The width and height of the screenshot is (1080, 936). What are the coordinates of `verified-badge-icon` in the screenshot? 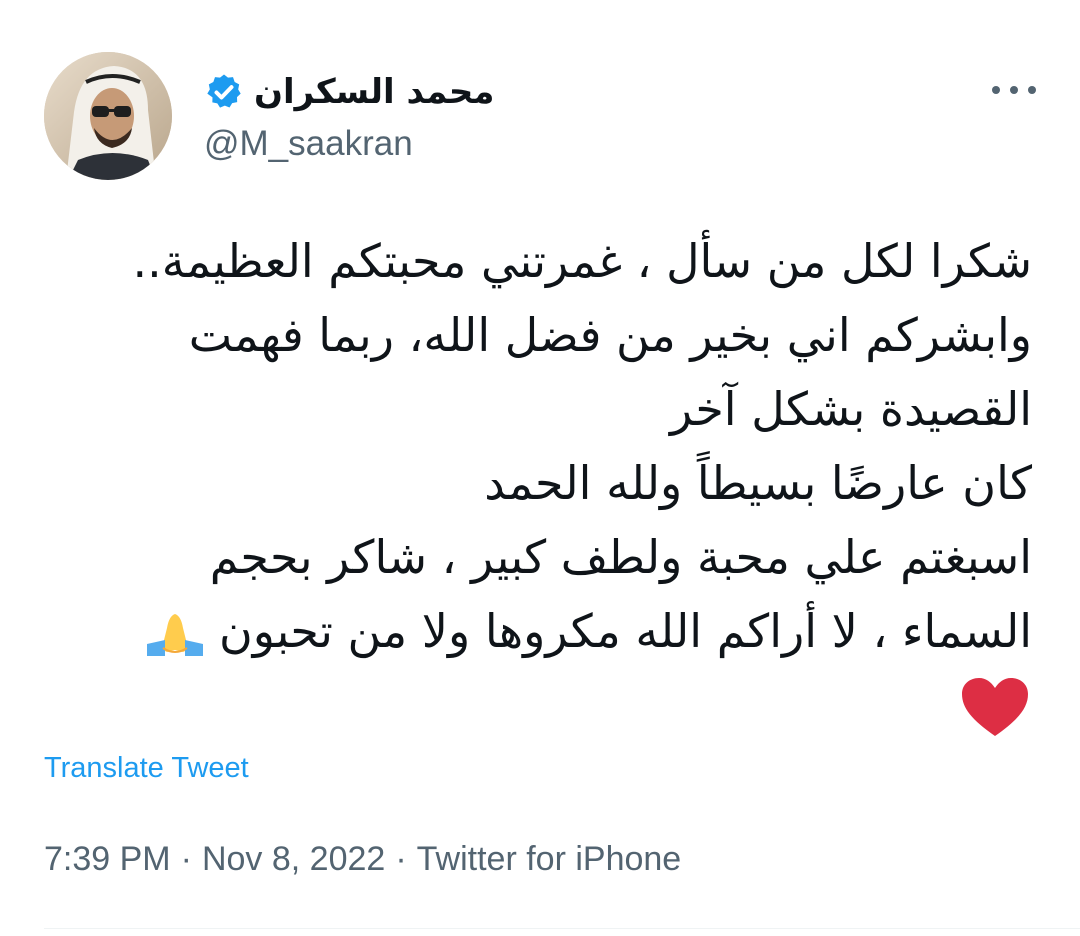 It's located at (224, 91).